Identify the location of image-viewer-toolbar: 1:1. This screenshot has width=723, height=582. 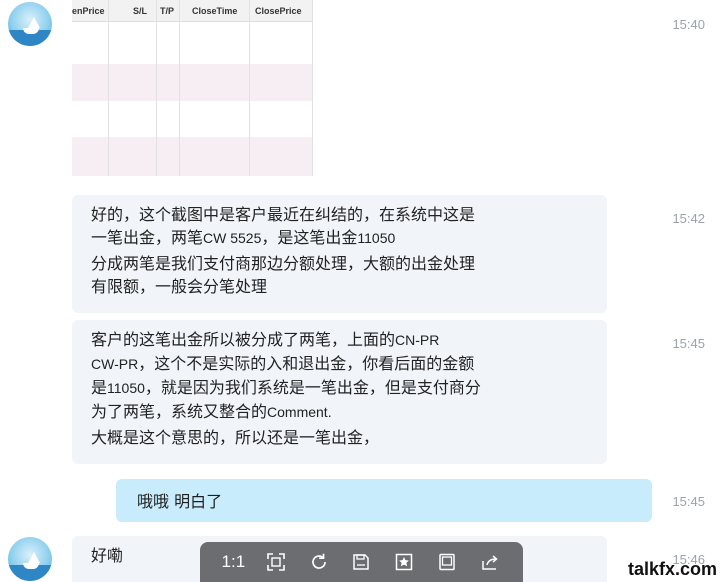
(361, 562).